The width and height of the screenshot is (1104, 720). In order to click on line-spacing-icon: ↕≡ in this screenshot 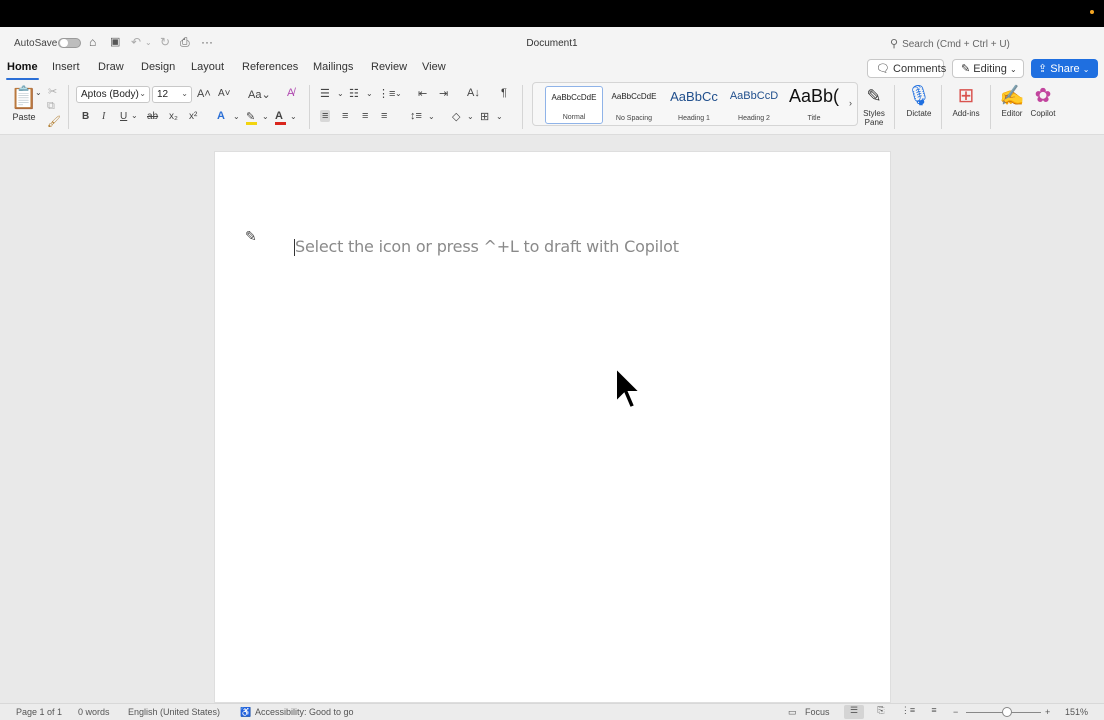, I will do `click(416, 116)`.